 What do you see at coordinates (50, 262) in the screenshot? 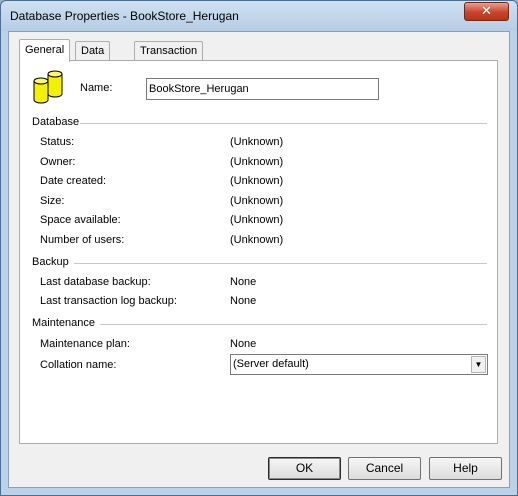
I see `backup-section-label: Backup` at bounding box center [50, 262].